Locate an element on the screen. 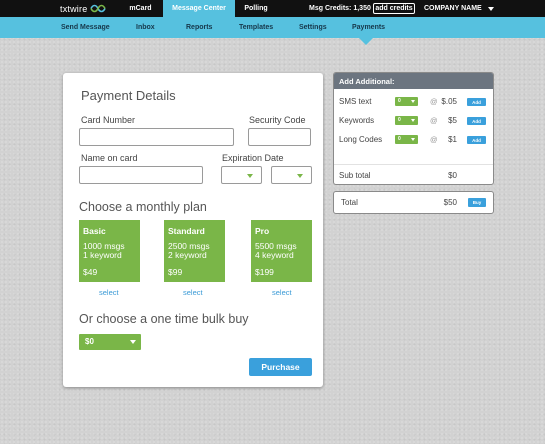 The width and height of the screenshot is (545, 444). subnav-item-inbox: Inbox is located at coordinates (145, 27).